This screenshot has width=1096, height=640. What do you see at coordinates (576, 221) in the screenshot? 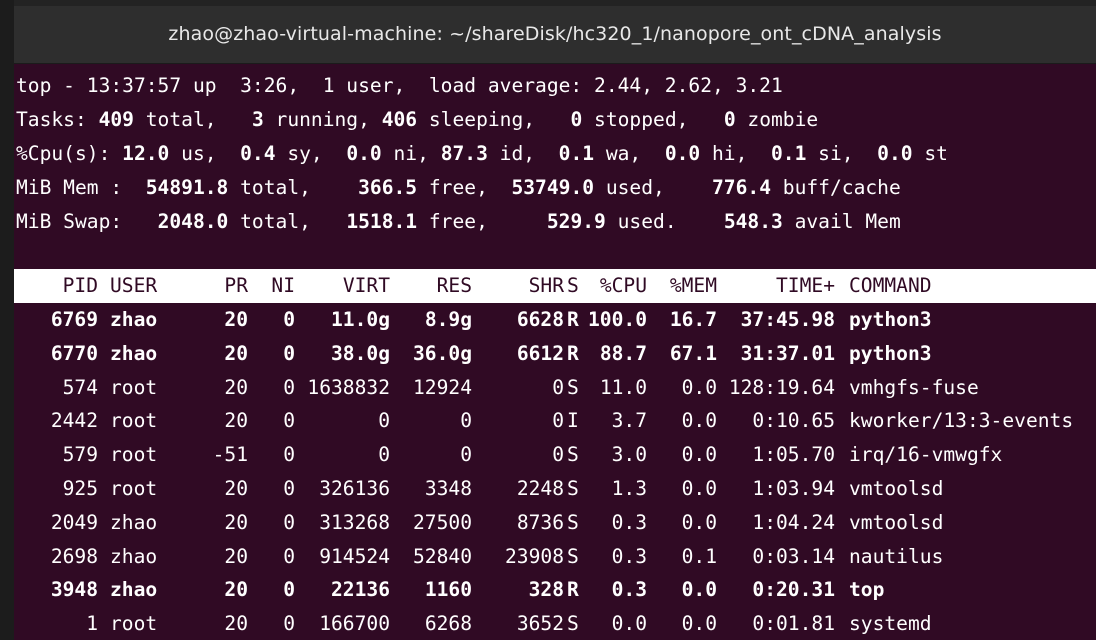
I see `swap-used: 529.9` at bounding box center [576, 221].